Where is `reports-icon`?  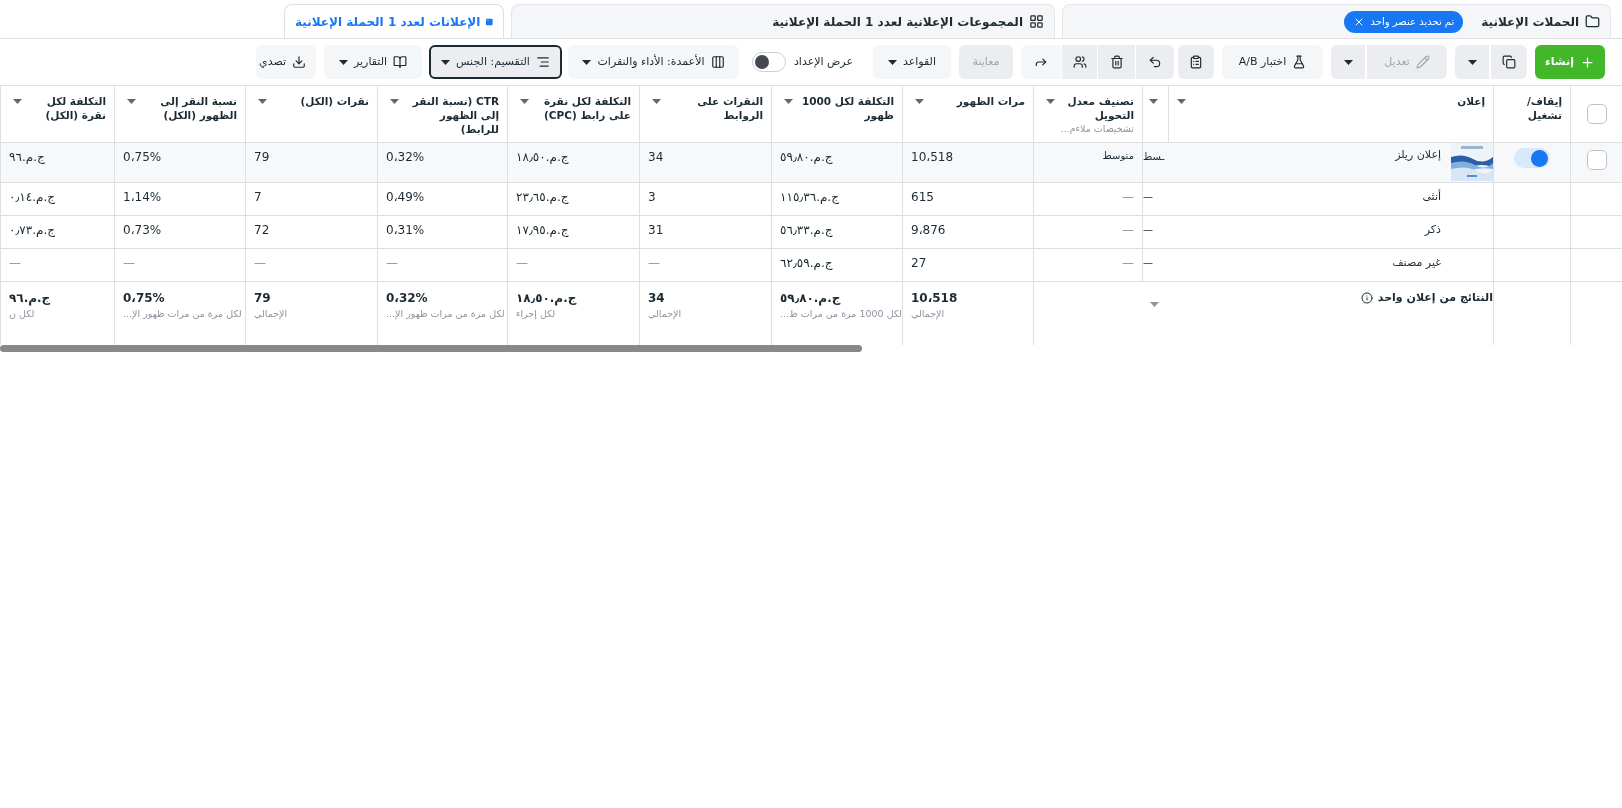
reports-icon is located at coordinates (400, 62).